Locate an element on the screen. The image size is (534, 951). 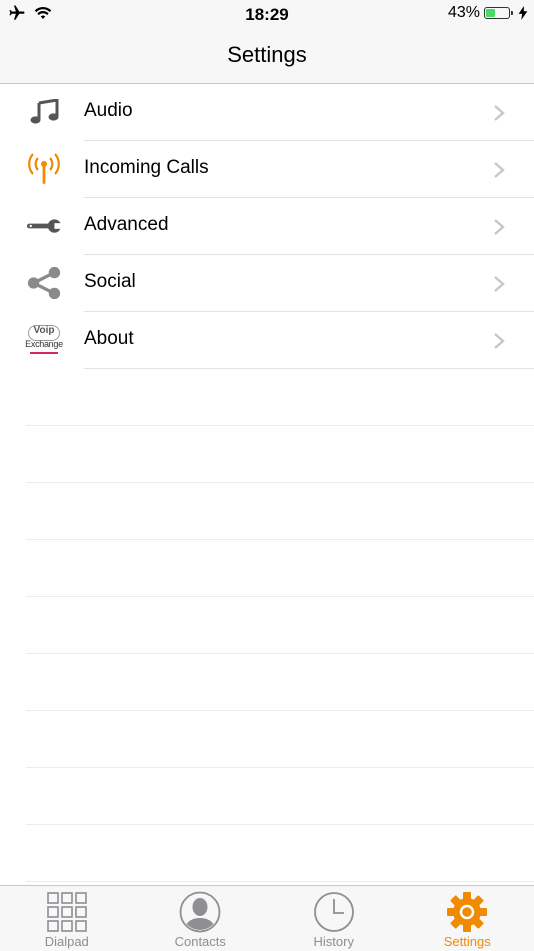
settings-item-social: Social is located at coordinates (267, 283).